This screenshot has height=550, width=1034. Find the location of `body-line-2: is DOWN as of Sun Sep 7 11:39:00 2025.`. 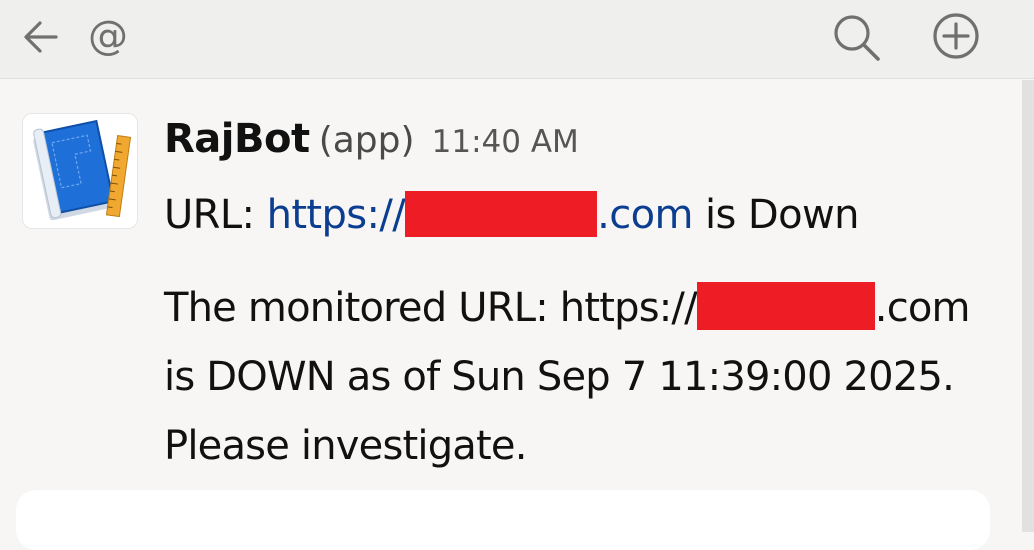

body-line-2: is DOWN as of Sun Sep 7 11:39:00 2025. is located at coordinates (559, 377).